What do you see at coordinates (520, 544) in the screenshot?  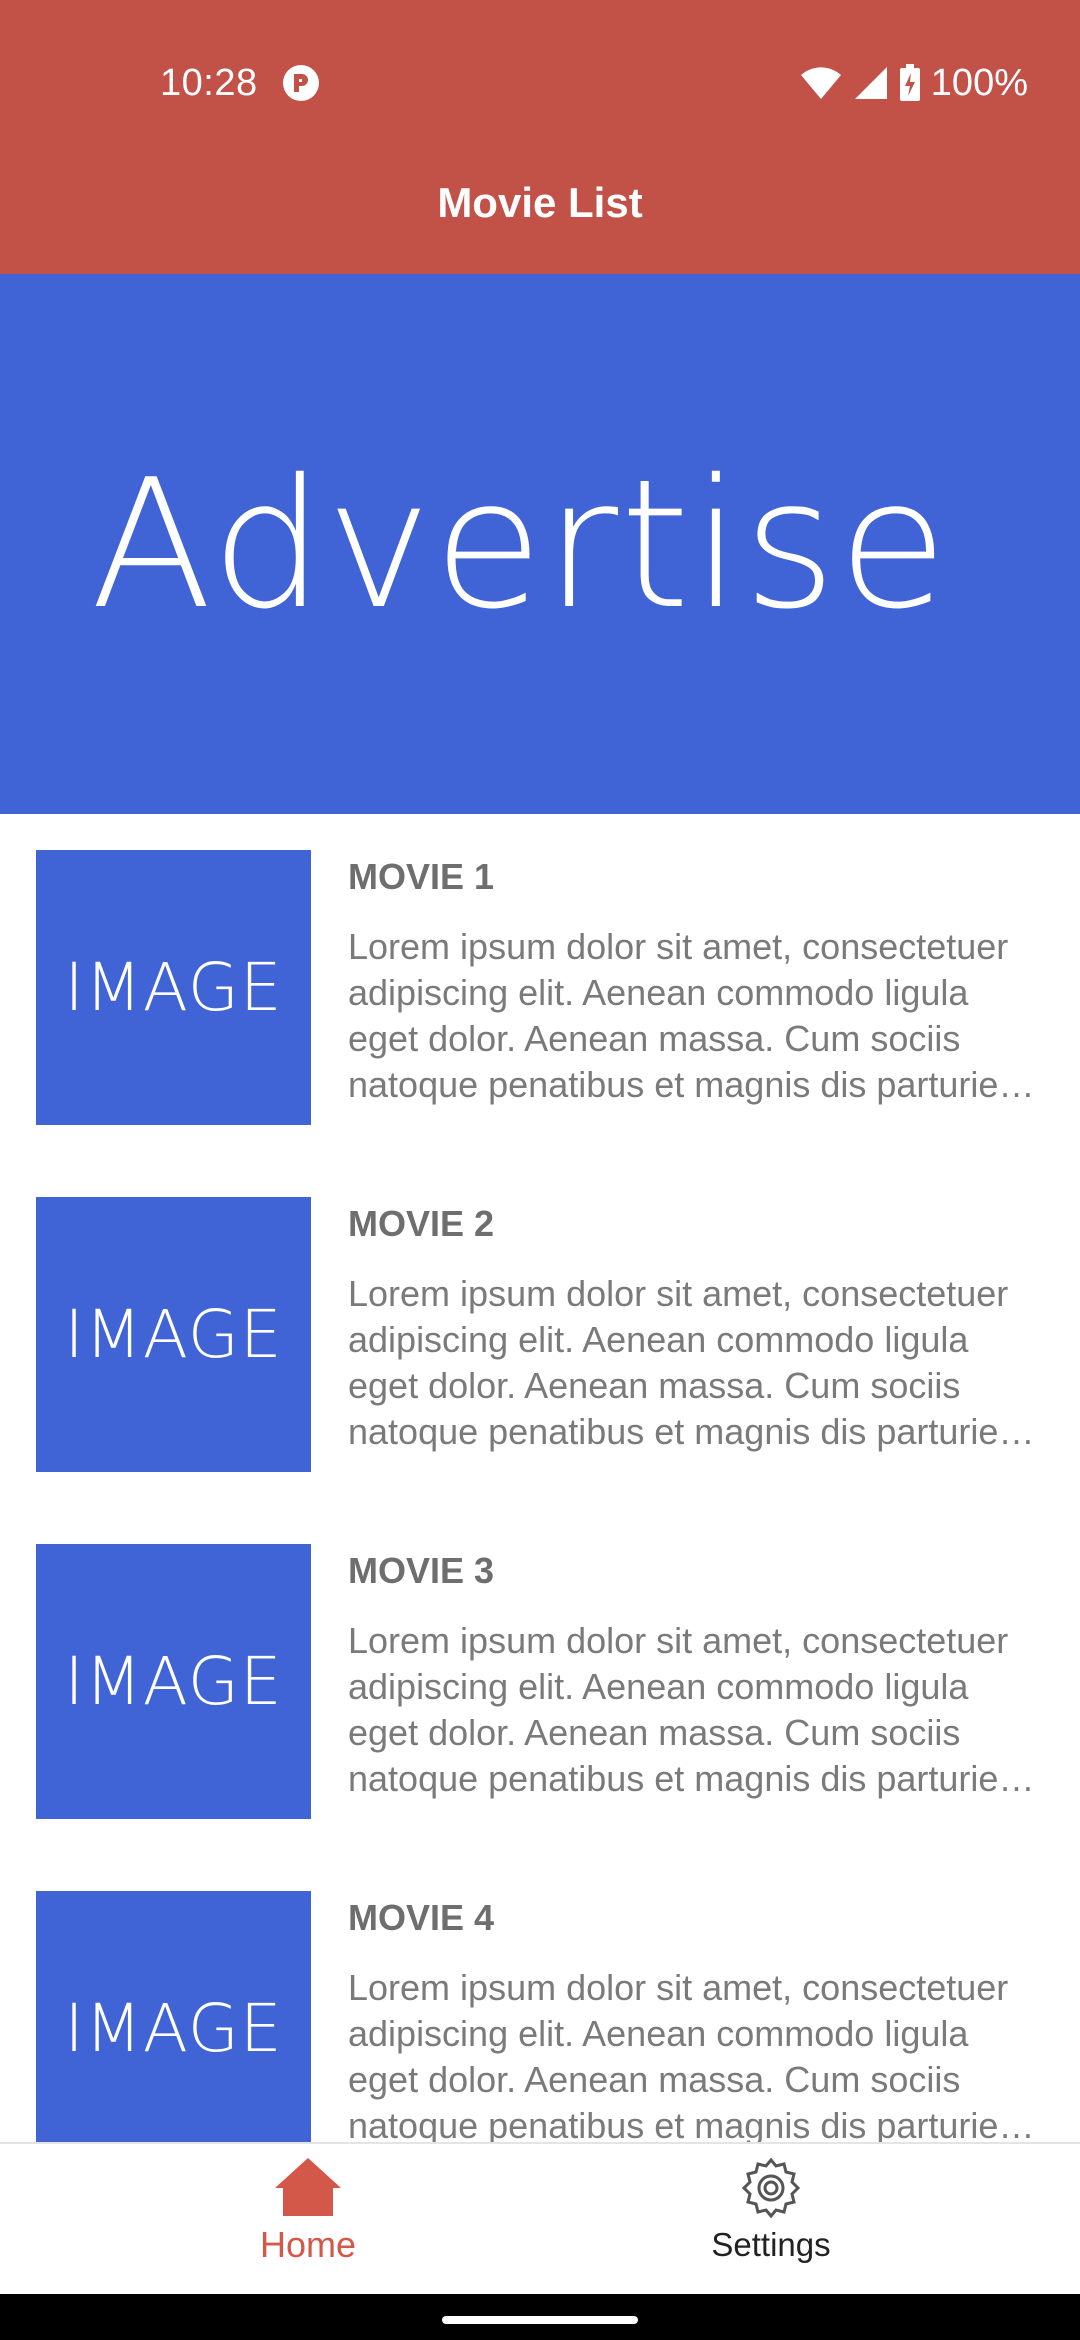 I see `advertise-banner-text: Advertise` at bounding box center [520, 544].